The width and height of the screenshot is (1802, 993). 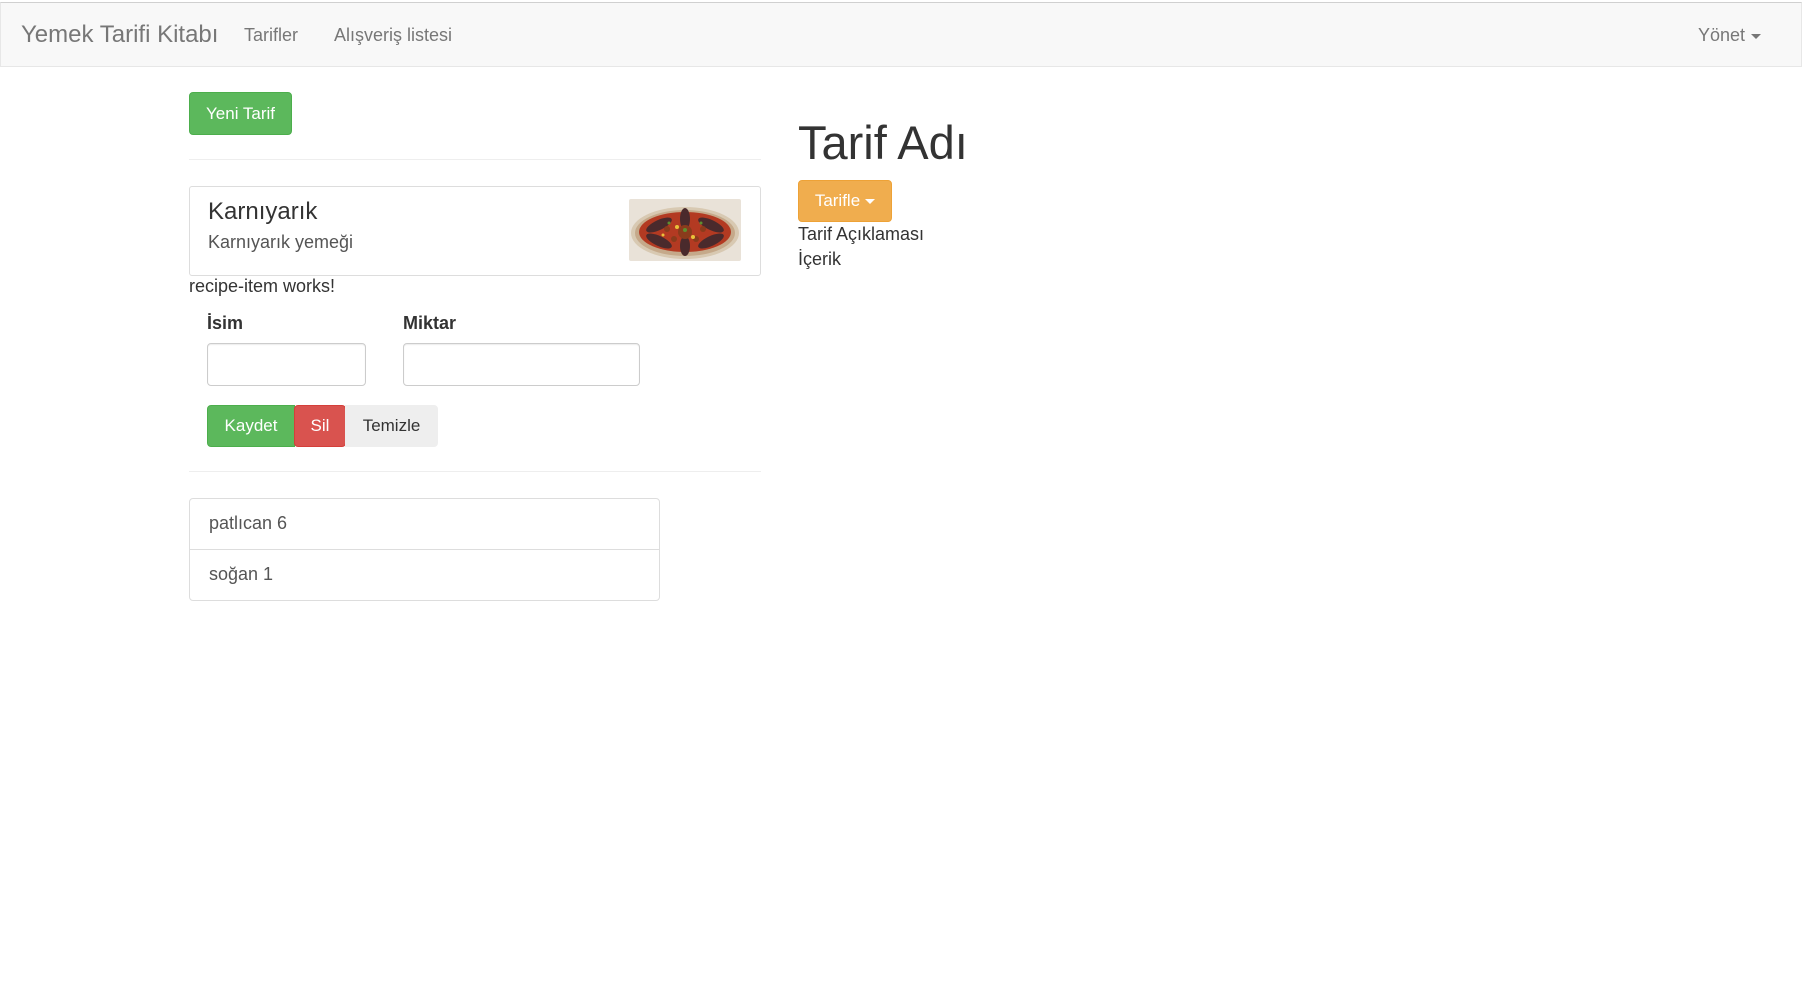 I want to click on manage-dropdown-label: Yönet, so click(x=1721, y=35).